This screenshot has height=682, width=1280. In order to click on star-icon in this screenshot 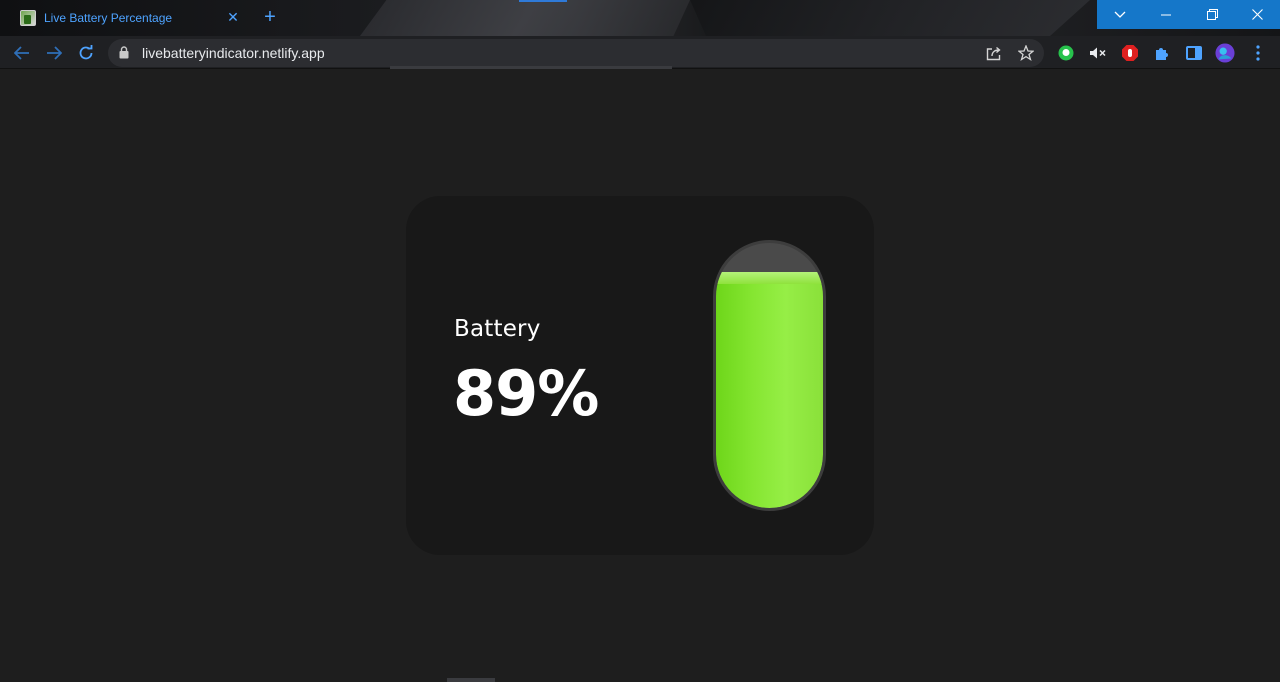, I will do `click(1026, 53)`.